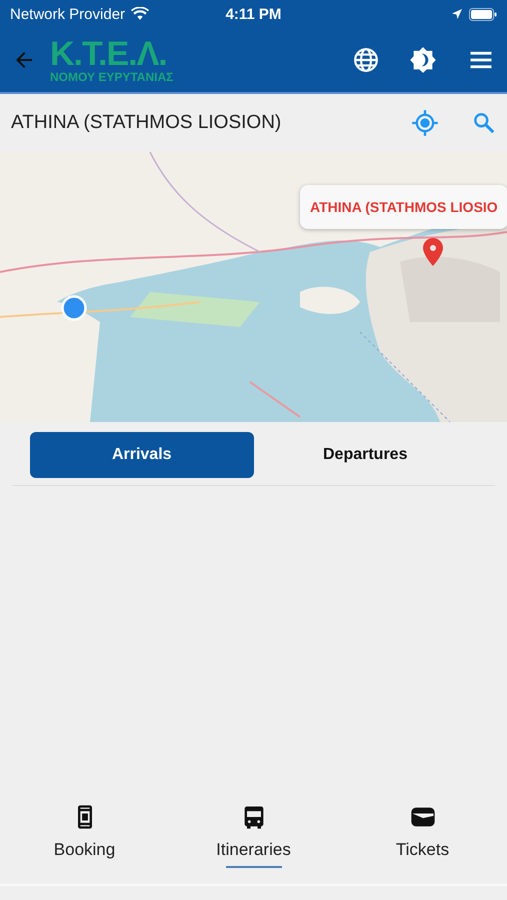 The height and width of the screenshot is (900, 507). I want to click on nav-tab: Booking, so click(84, 841).